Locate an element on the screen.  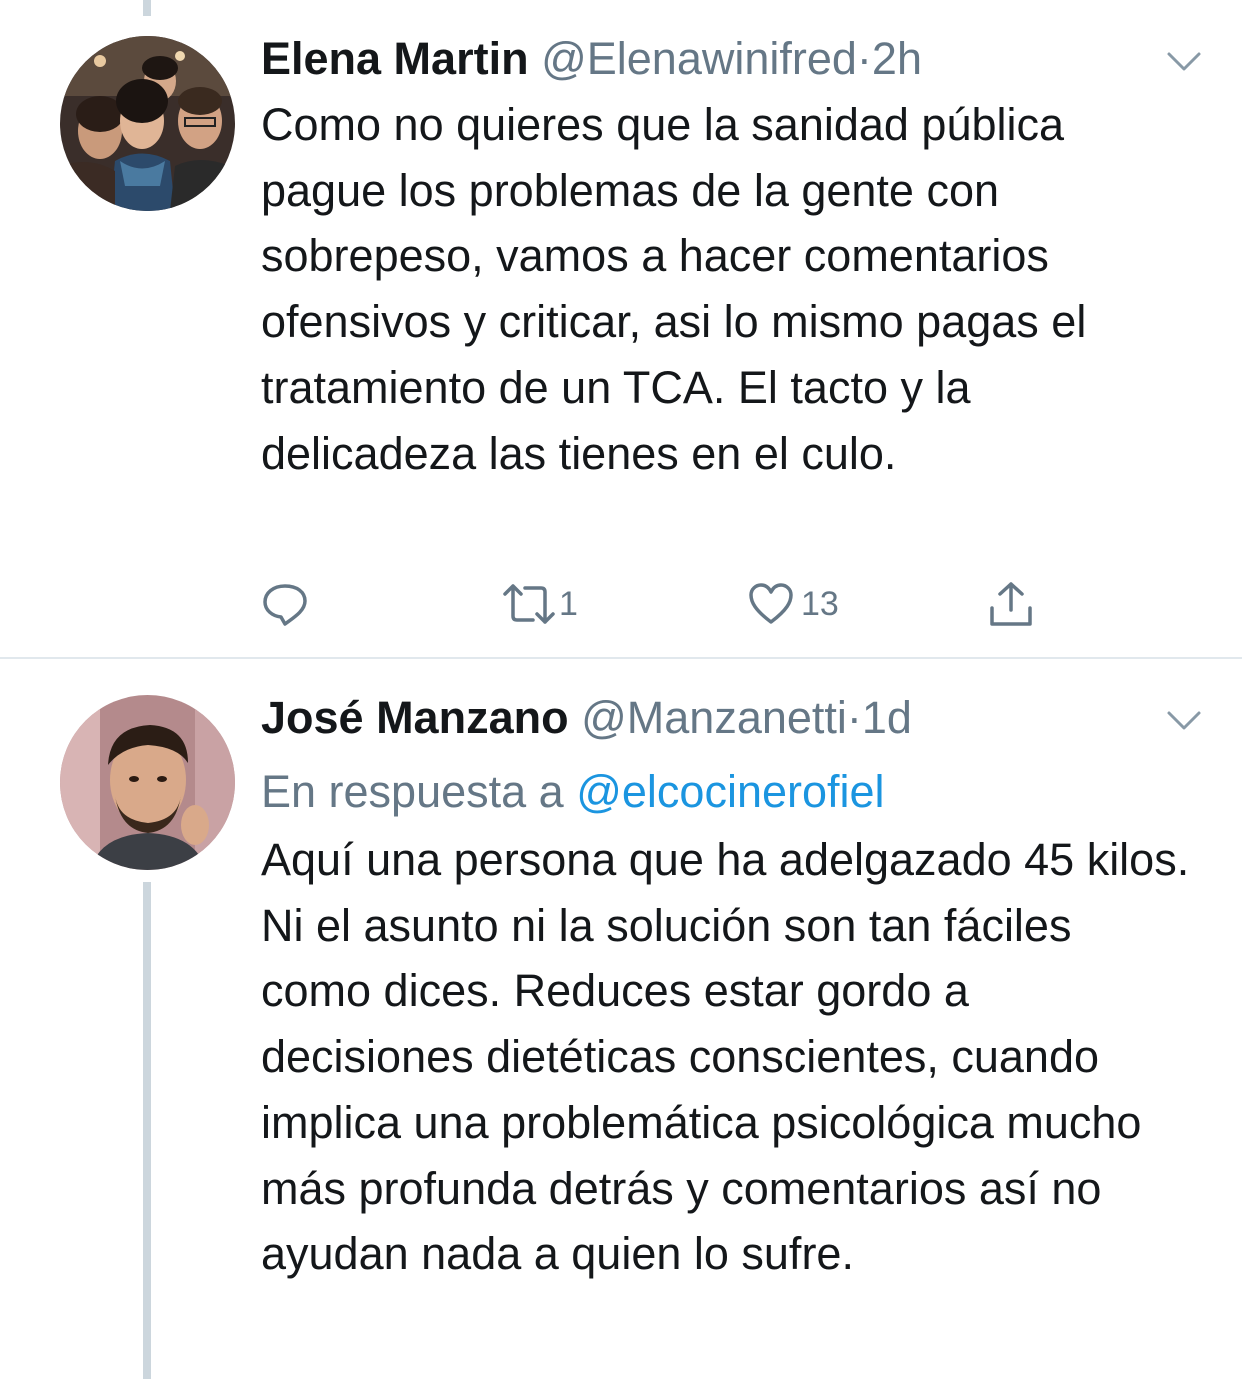
timestamp: 1d is located at coordinates (887, 717).